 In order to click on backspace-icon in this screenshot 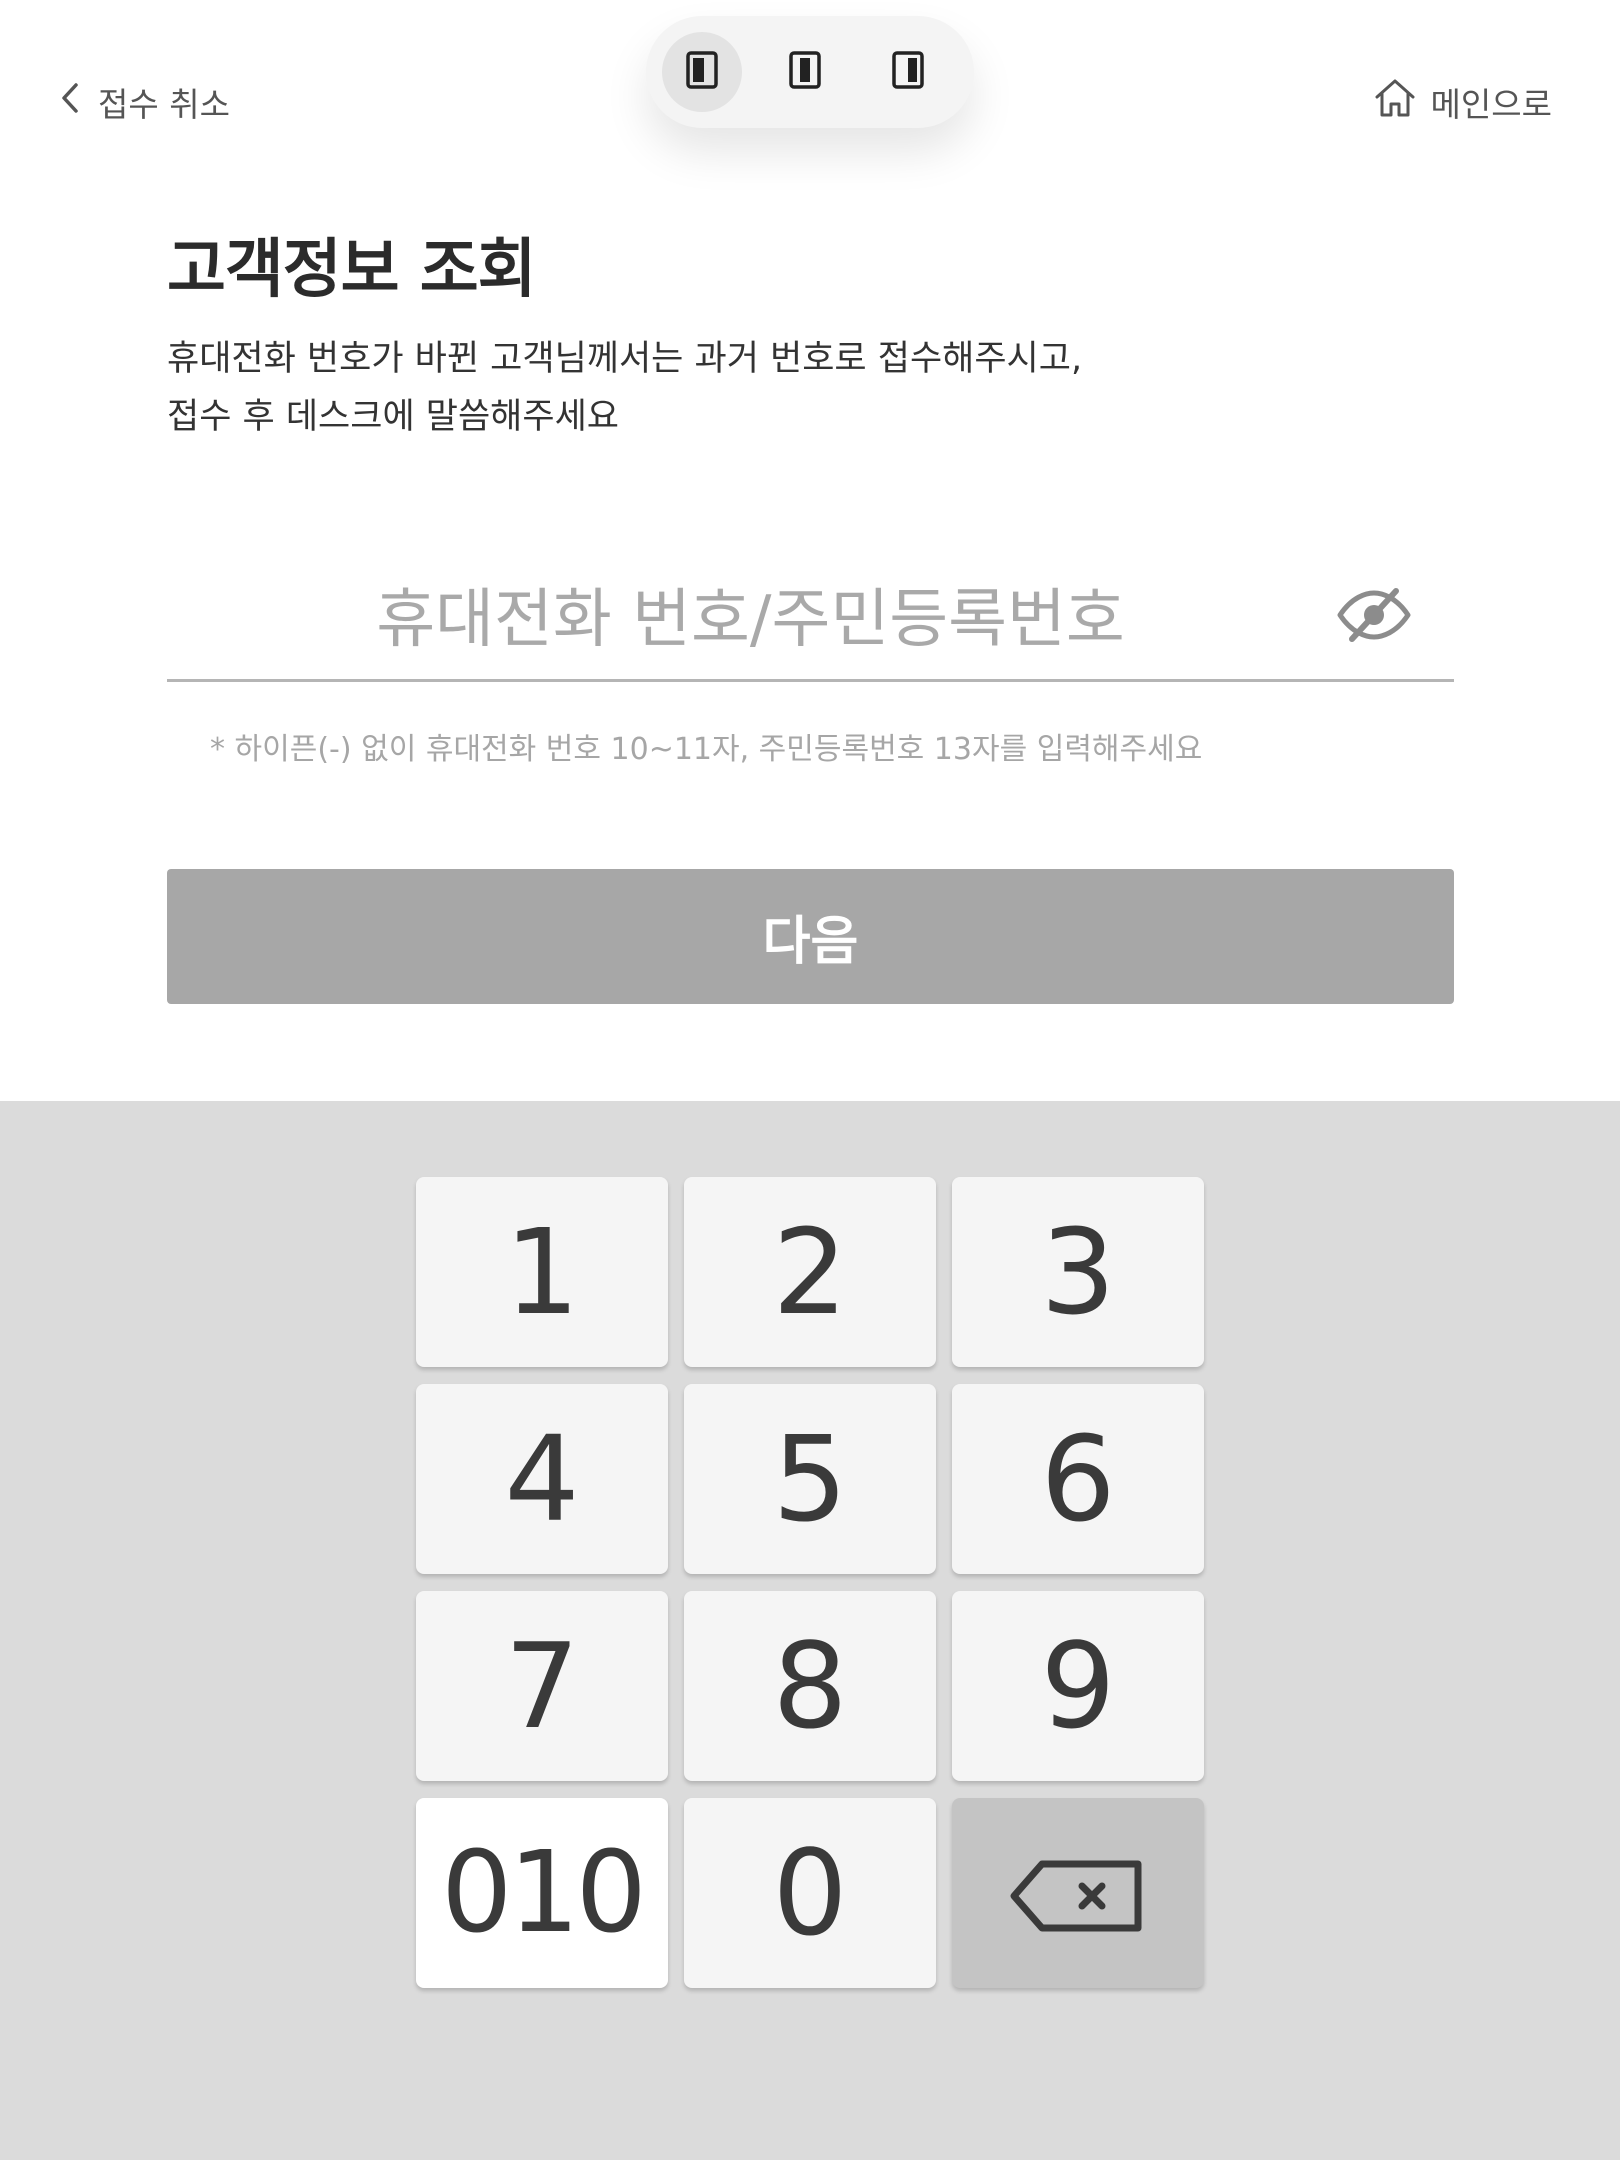, I will do `click(1078, 1893)`.